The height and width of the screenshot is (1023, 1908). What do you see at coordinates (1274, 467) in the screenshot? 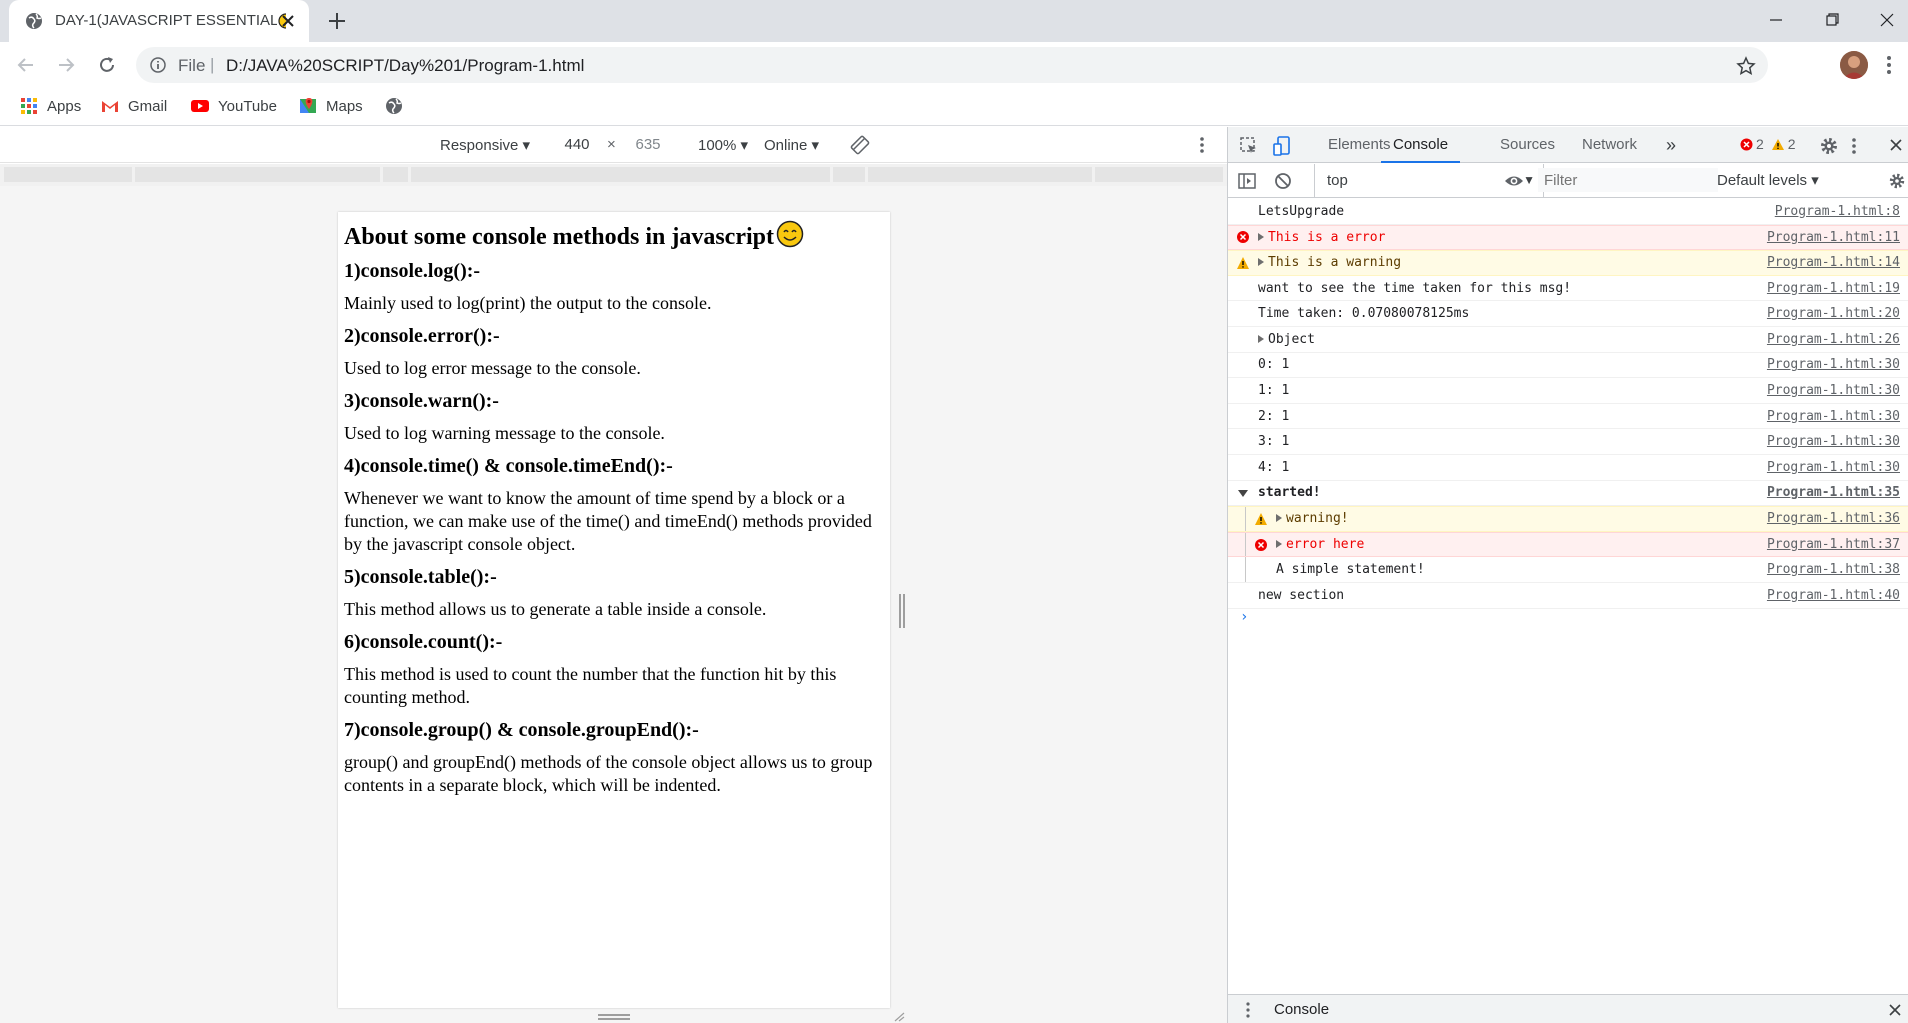
I see `console-message-content: 4: 1` at bounding box center [1274, 467].